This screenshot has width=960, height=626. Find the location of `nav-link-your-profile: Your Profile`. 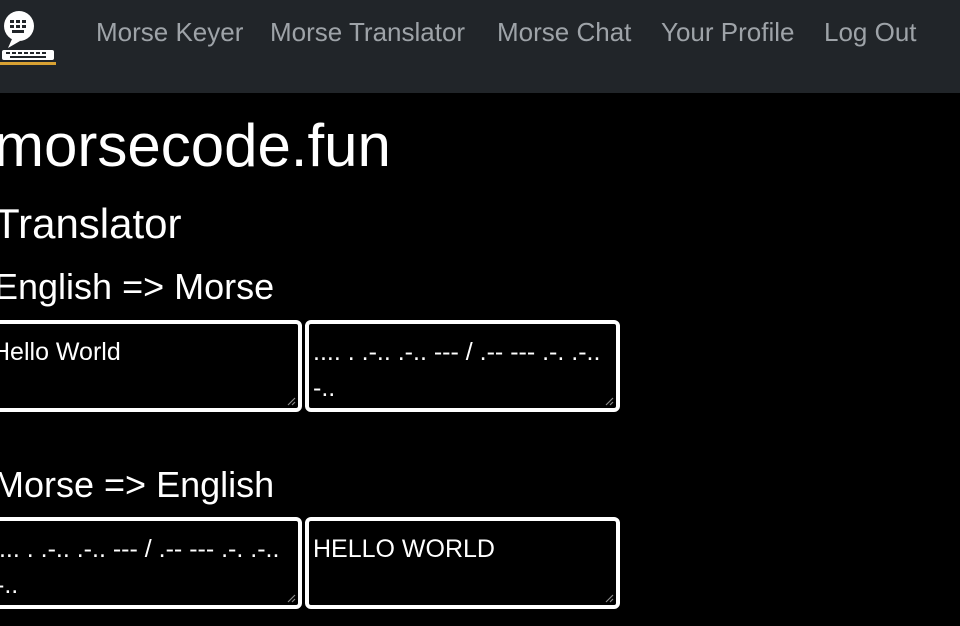

nav-link-your-profile: Your Profile is located at coordinates (727, 32).